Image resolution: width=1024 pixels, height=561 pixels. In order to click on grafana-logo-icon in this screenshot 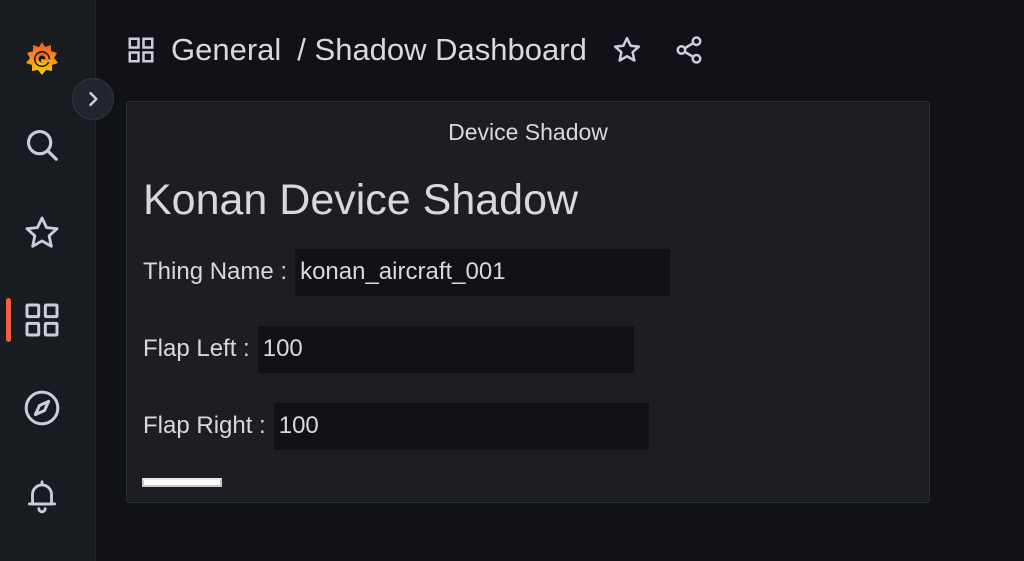, I will do `click(42, 59)`.